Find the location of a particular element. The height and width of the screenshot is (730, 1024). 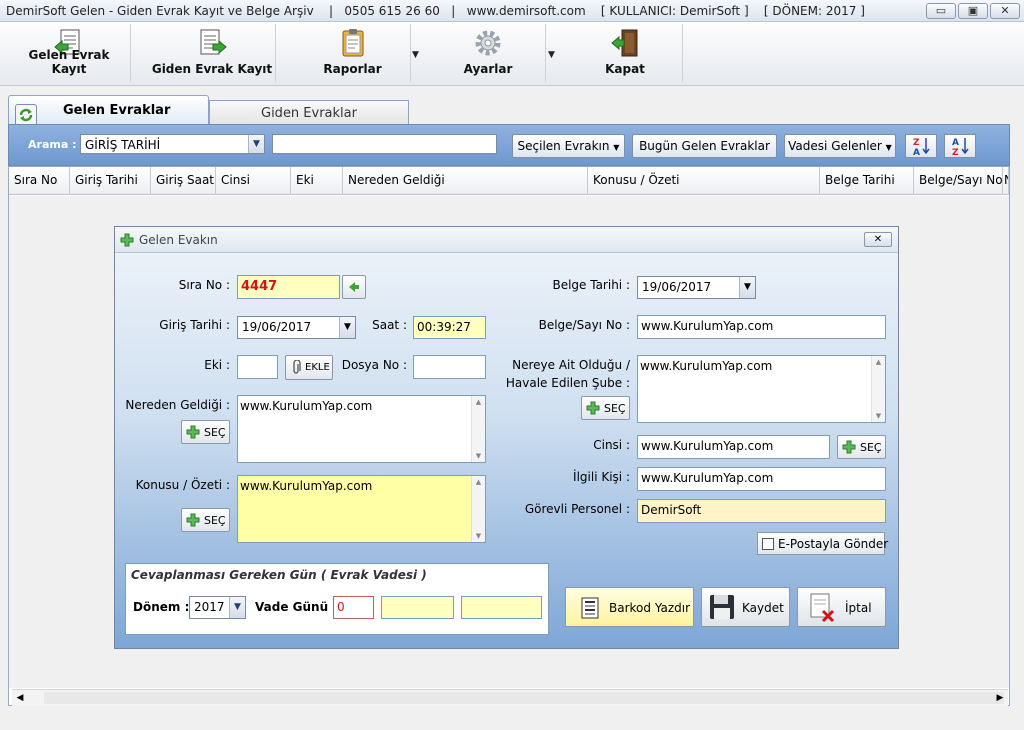

search-field-select: GİRİŞ TARİHİ ▼ is located at coordinates (172, 144).